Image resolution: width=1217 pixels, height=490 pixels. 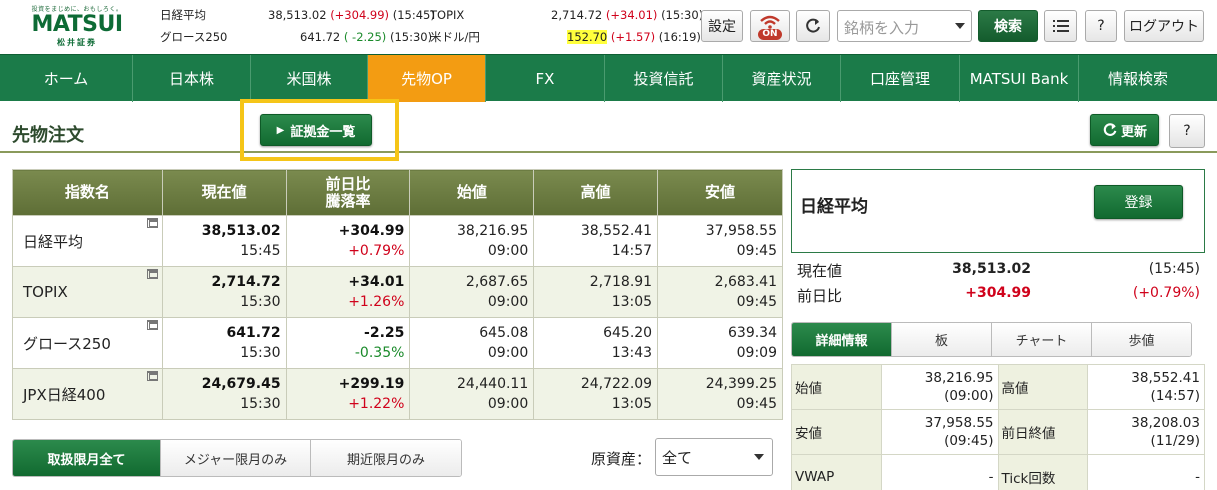 I want to click on detail-key: 前日終値, so click(x=1043, y=432).